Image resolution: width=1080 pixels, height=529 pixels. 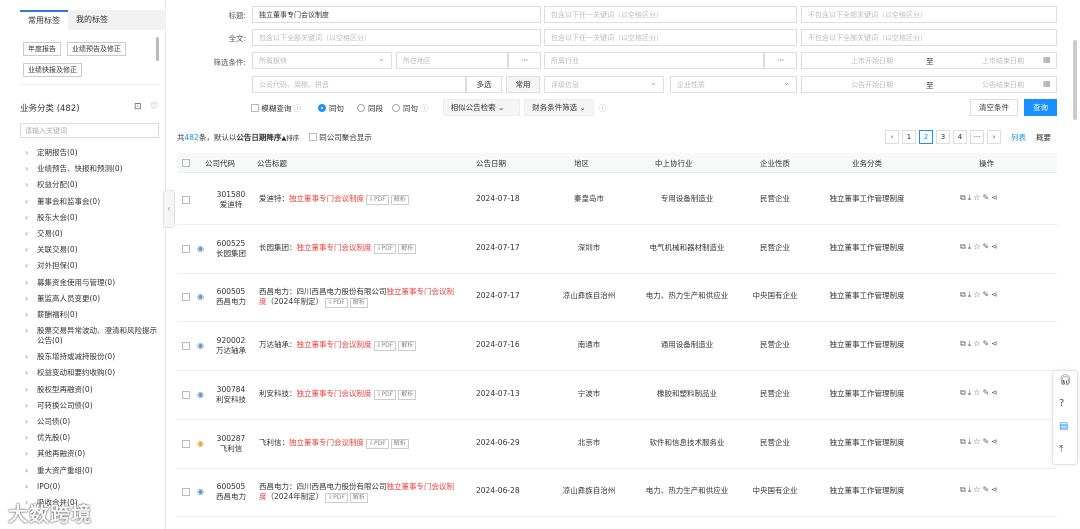 I want to click on listing-end-date: 上市结束日期, so click(x=1003, y=61).